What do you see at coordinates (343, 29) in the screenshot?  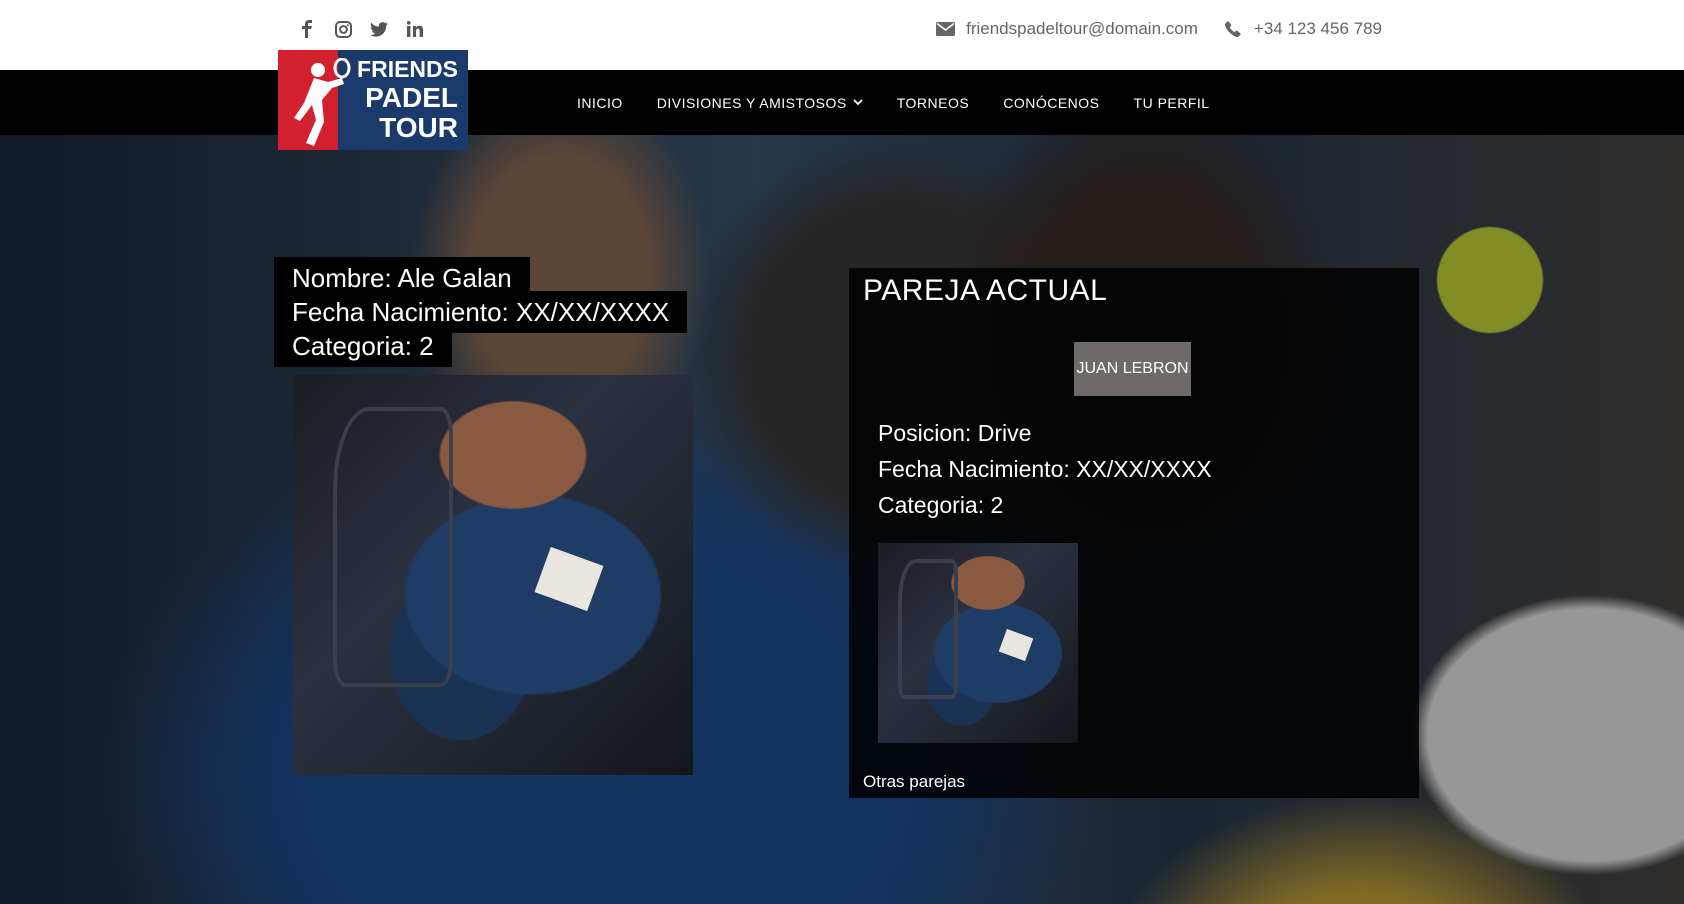 I see `instagram-icon` at bounding box center [343, 29].